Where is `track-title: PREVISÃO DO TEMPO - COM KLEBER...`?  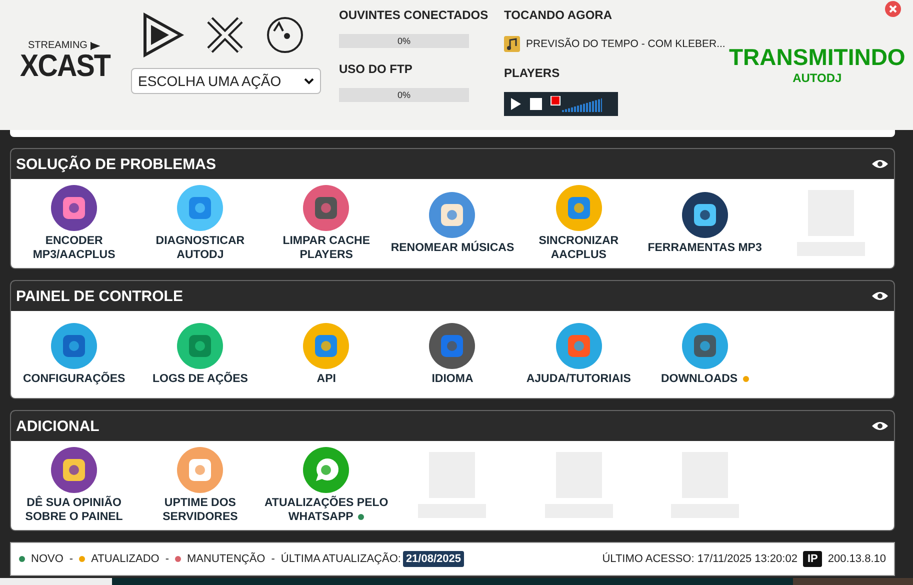
track-title: PREVISÃO DO TEMPO - COM KLEBER... is located at coordinates (626, 44).